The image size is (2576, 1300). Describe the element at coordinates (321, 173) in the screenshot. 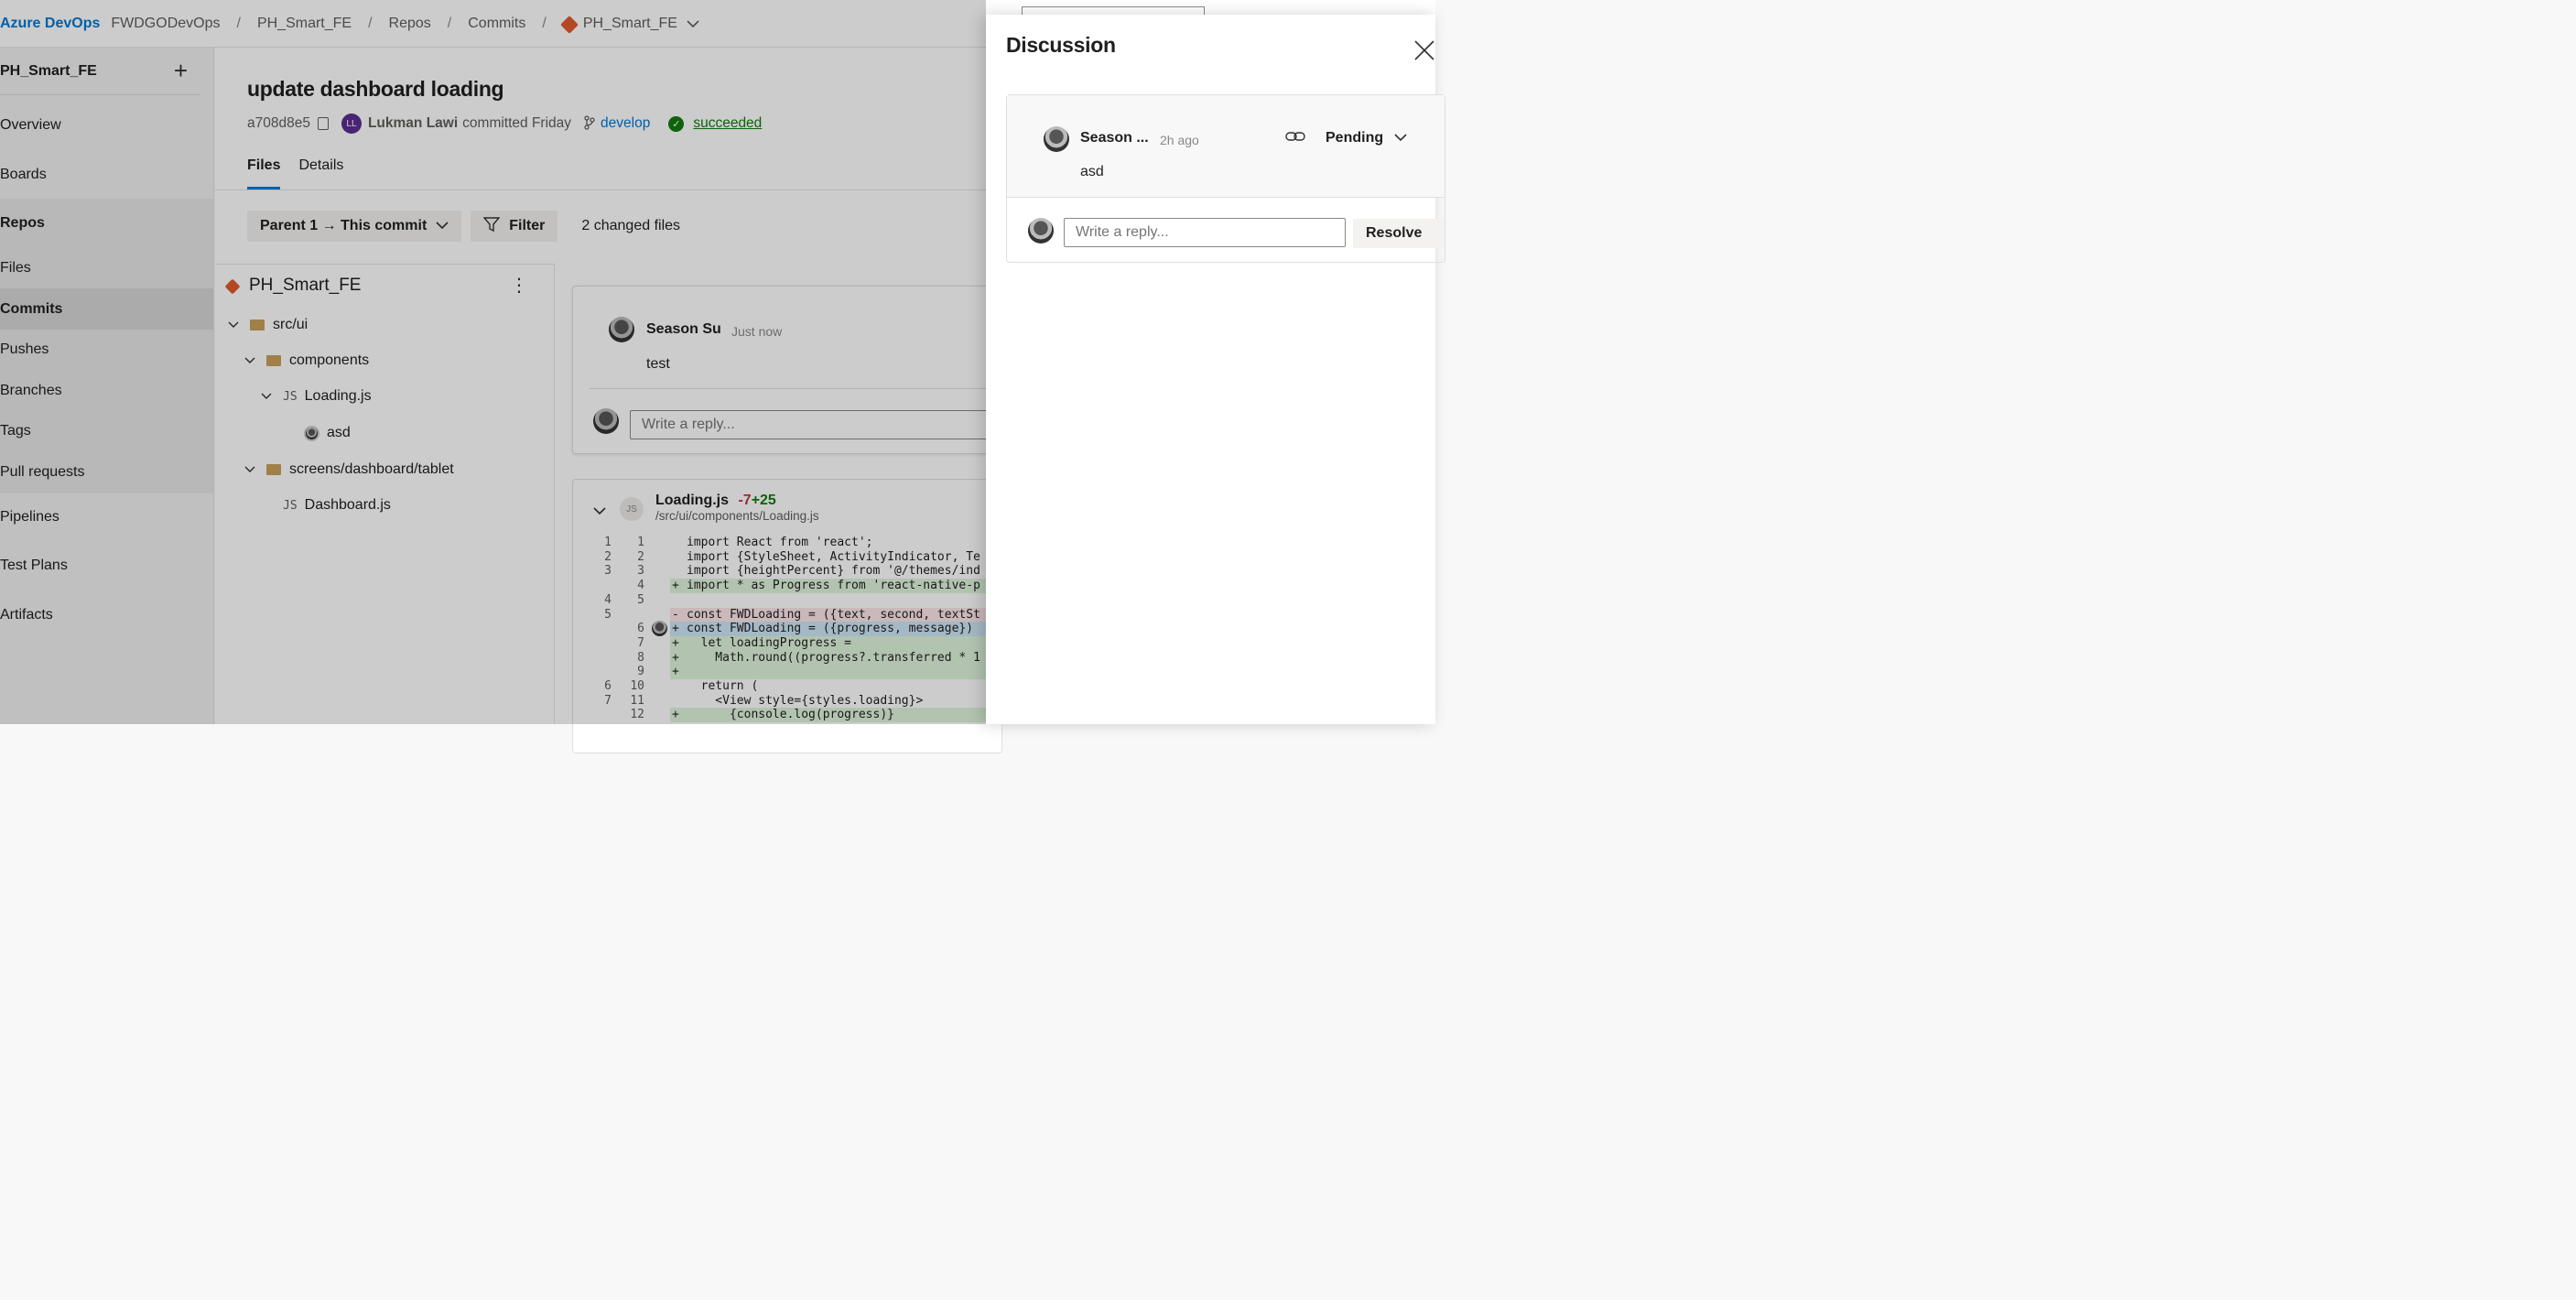

I see `tab-details: Details` at that location.